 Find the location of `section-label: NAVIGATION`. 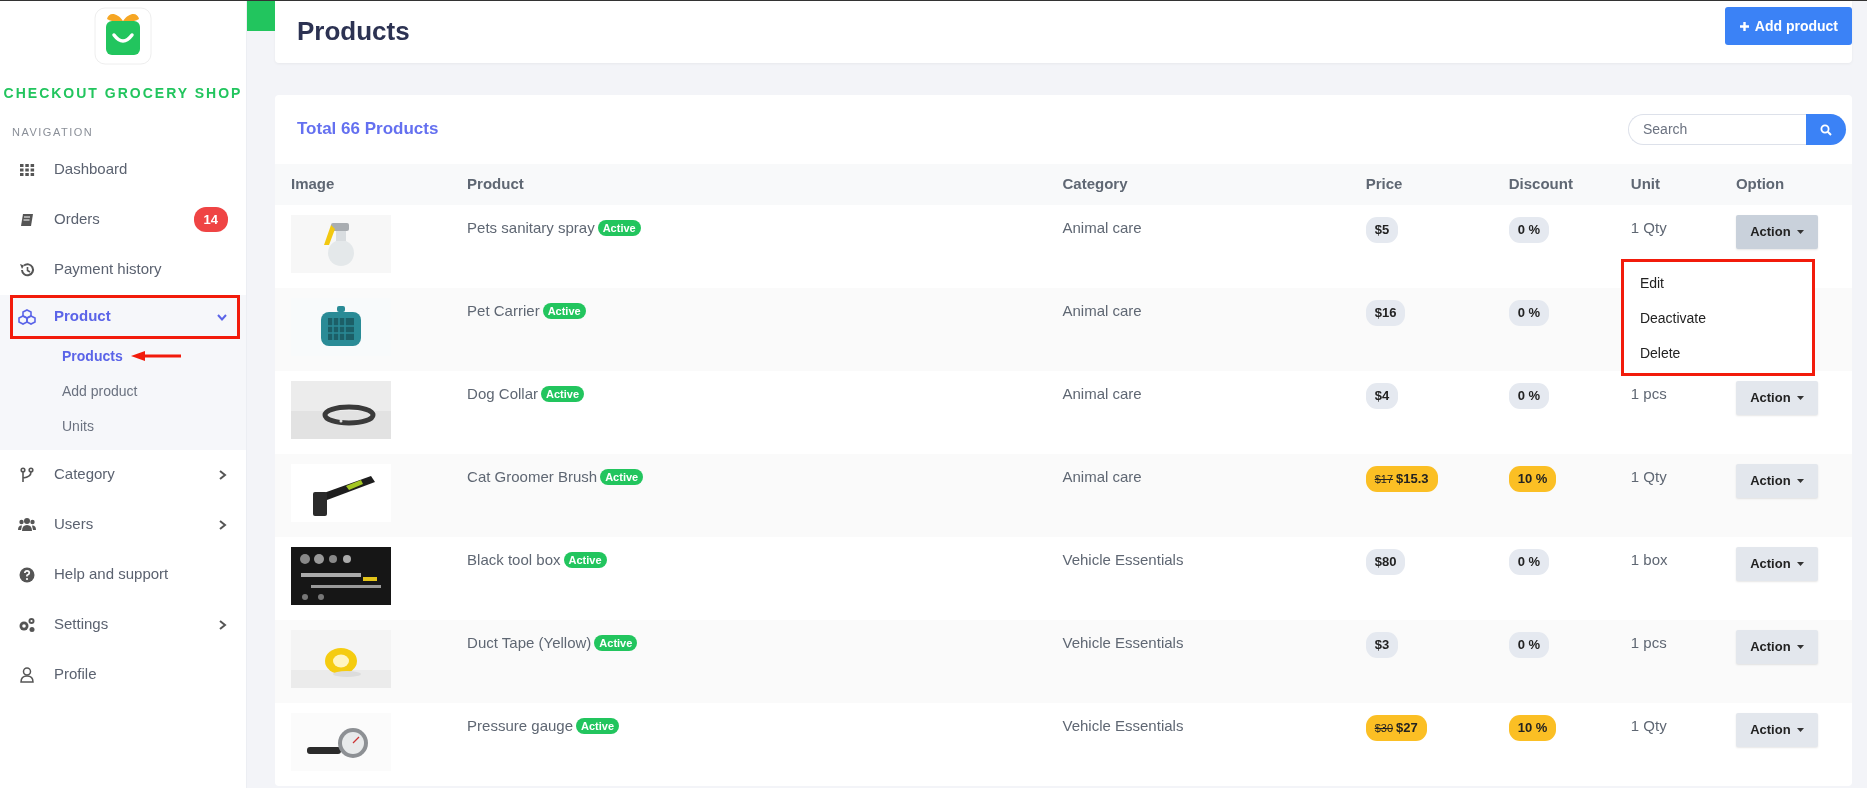

section-label: NAVIGATION is located at coordinates (53, 132).